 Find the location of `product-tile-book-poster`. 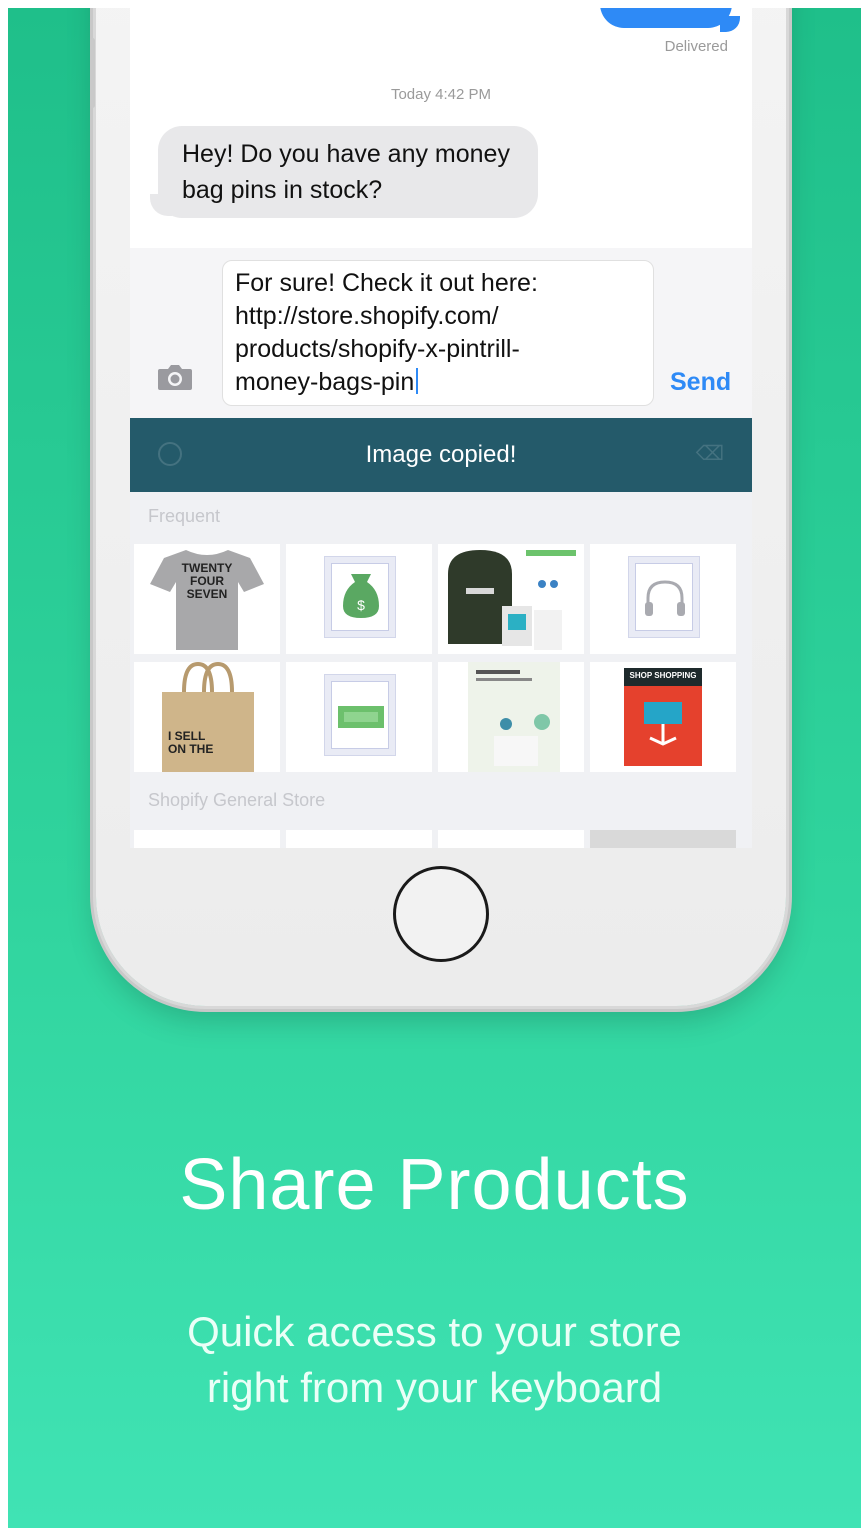

product-tile-book-poster is located at coordinates (511, 717).